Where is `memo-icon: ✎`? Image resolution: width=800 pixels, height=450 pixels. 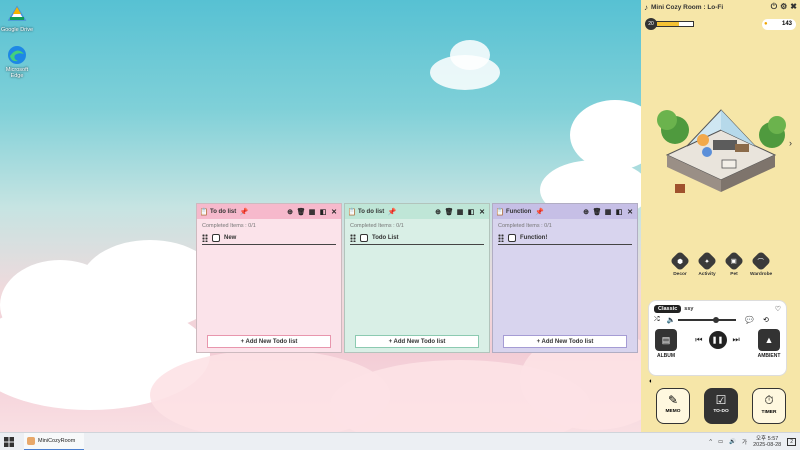
memo-icon: ✎ is located at coordinates (673, 400).